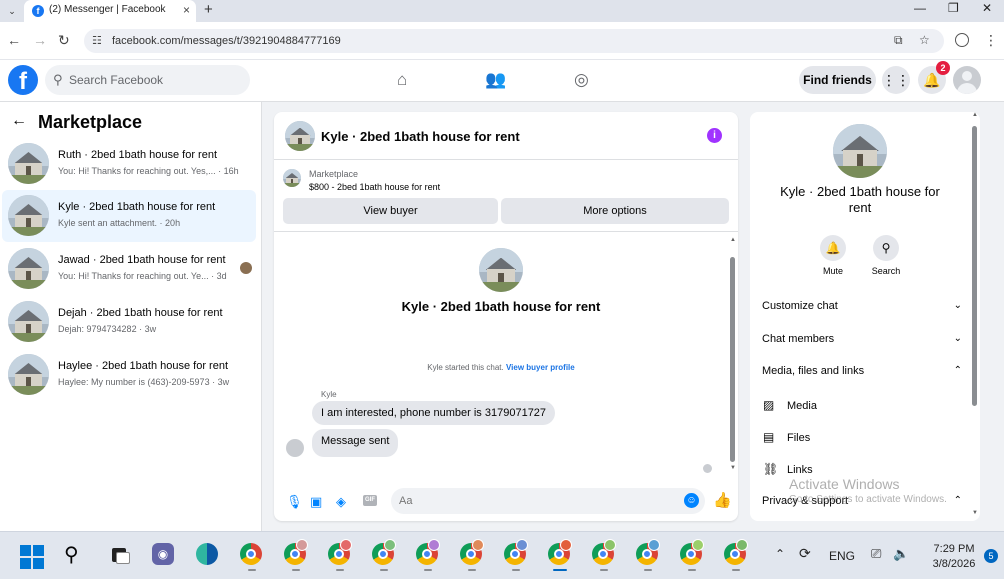  I want to click on tab-close-icon: ×, so click(186, 10).